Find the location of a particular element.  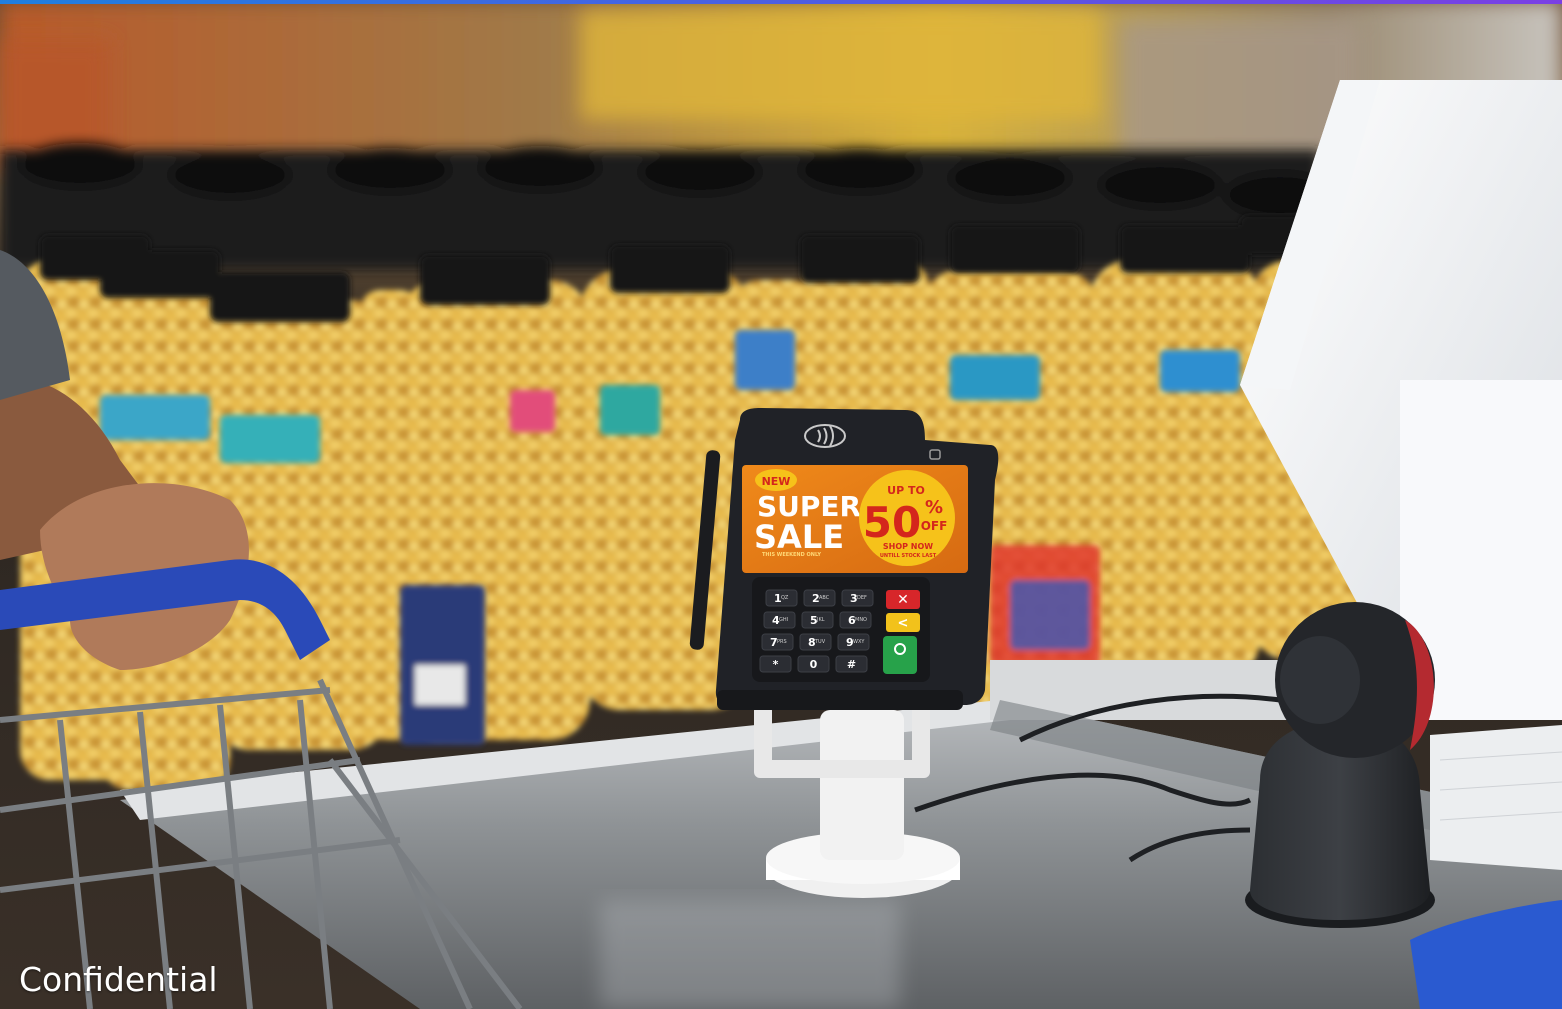

keypad-key-sublabel: ABC is located at coordinates (824, 598).